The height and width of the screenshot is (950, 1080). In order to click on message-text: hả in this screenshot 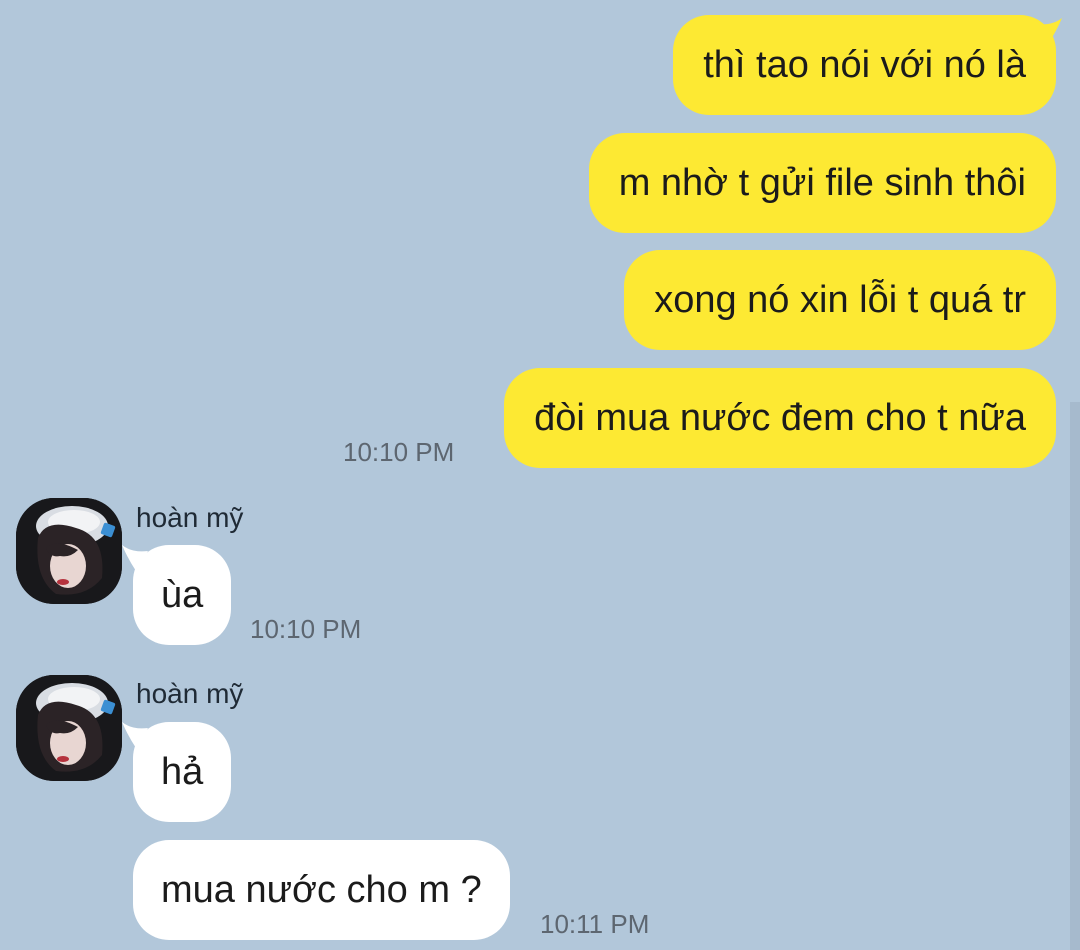, I will do `click(182, 772)`.